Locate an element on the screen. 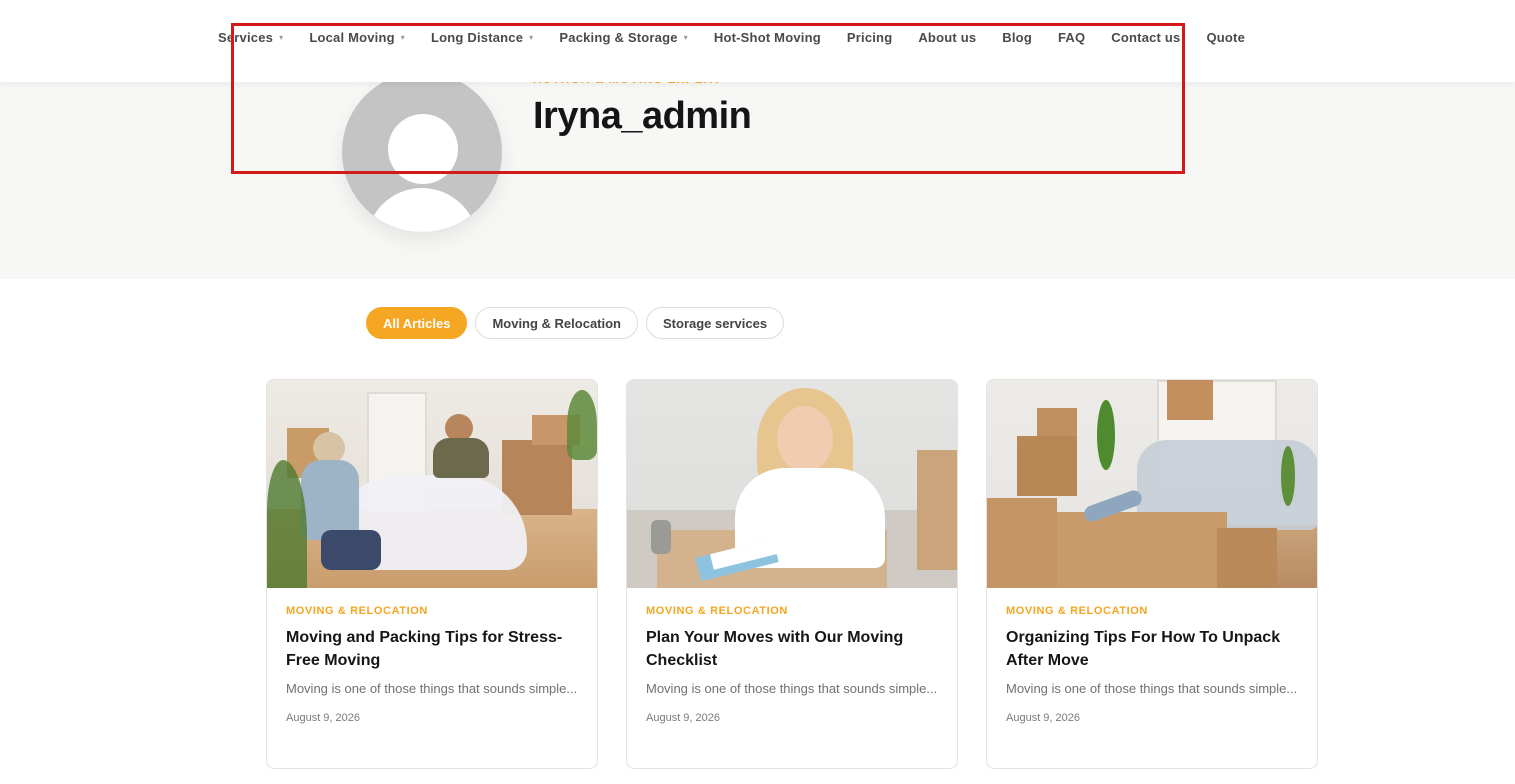 The image size is (1515, 784). nav-item-local-moving: Local Moving ▾ is located at coordinates (357, 37).